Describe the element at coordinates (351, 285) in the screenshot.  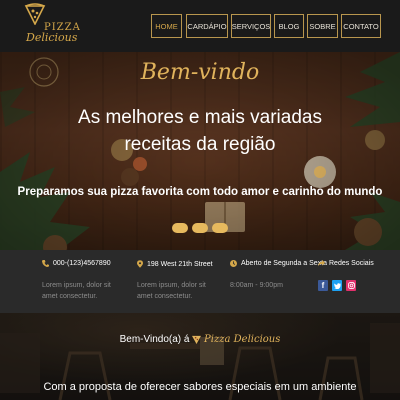
I see `instagram-icon` at that location.